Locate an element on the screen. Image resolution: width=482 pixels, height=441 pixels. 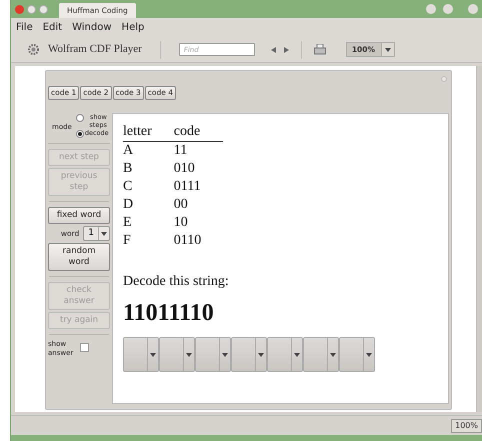
panel-options-icon is located at coordinates (444, 79).